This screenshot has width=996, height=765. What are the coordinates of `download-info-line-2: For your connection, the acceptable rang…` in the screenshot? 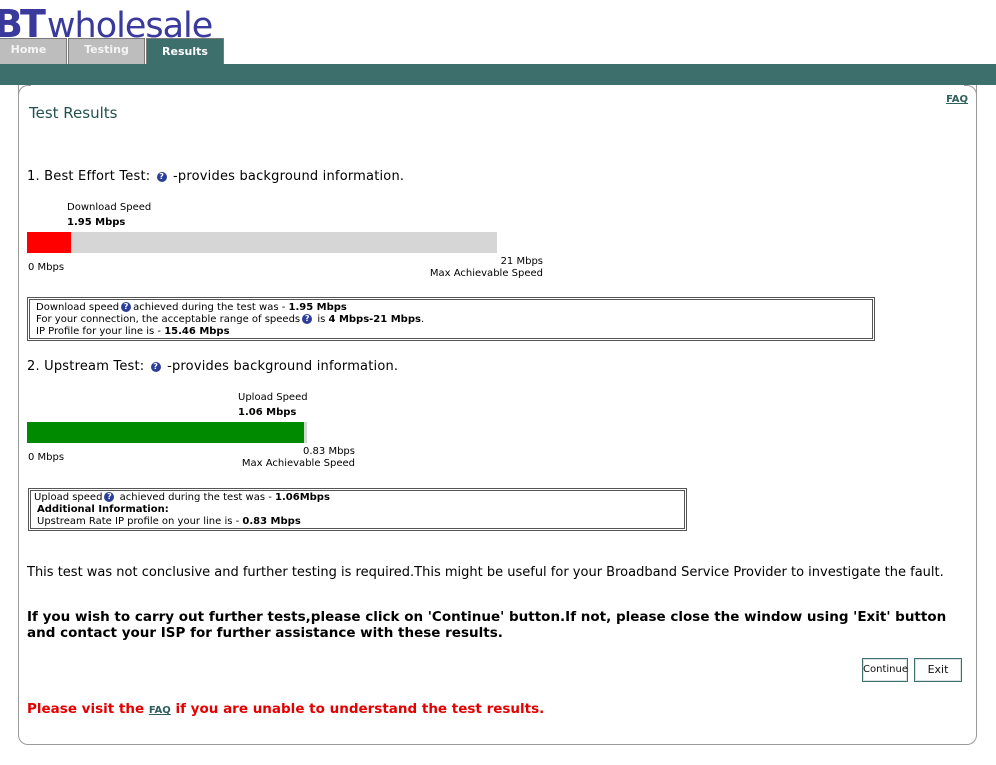 It's located at (451, 320).